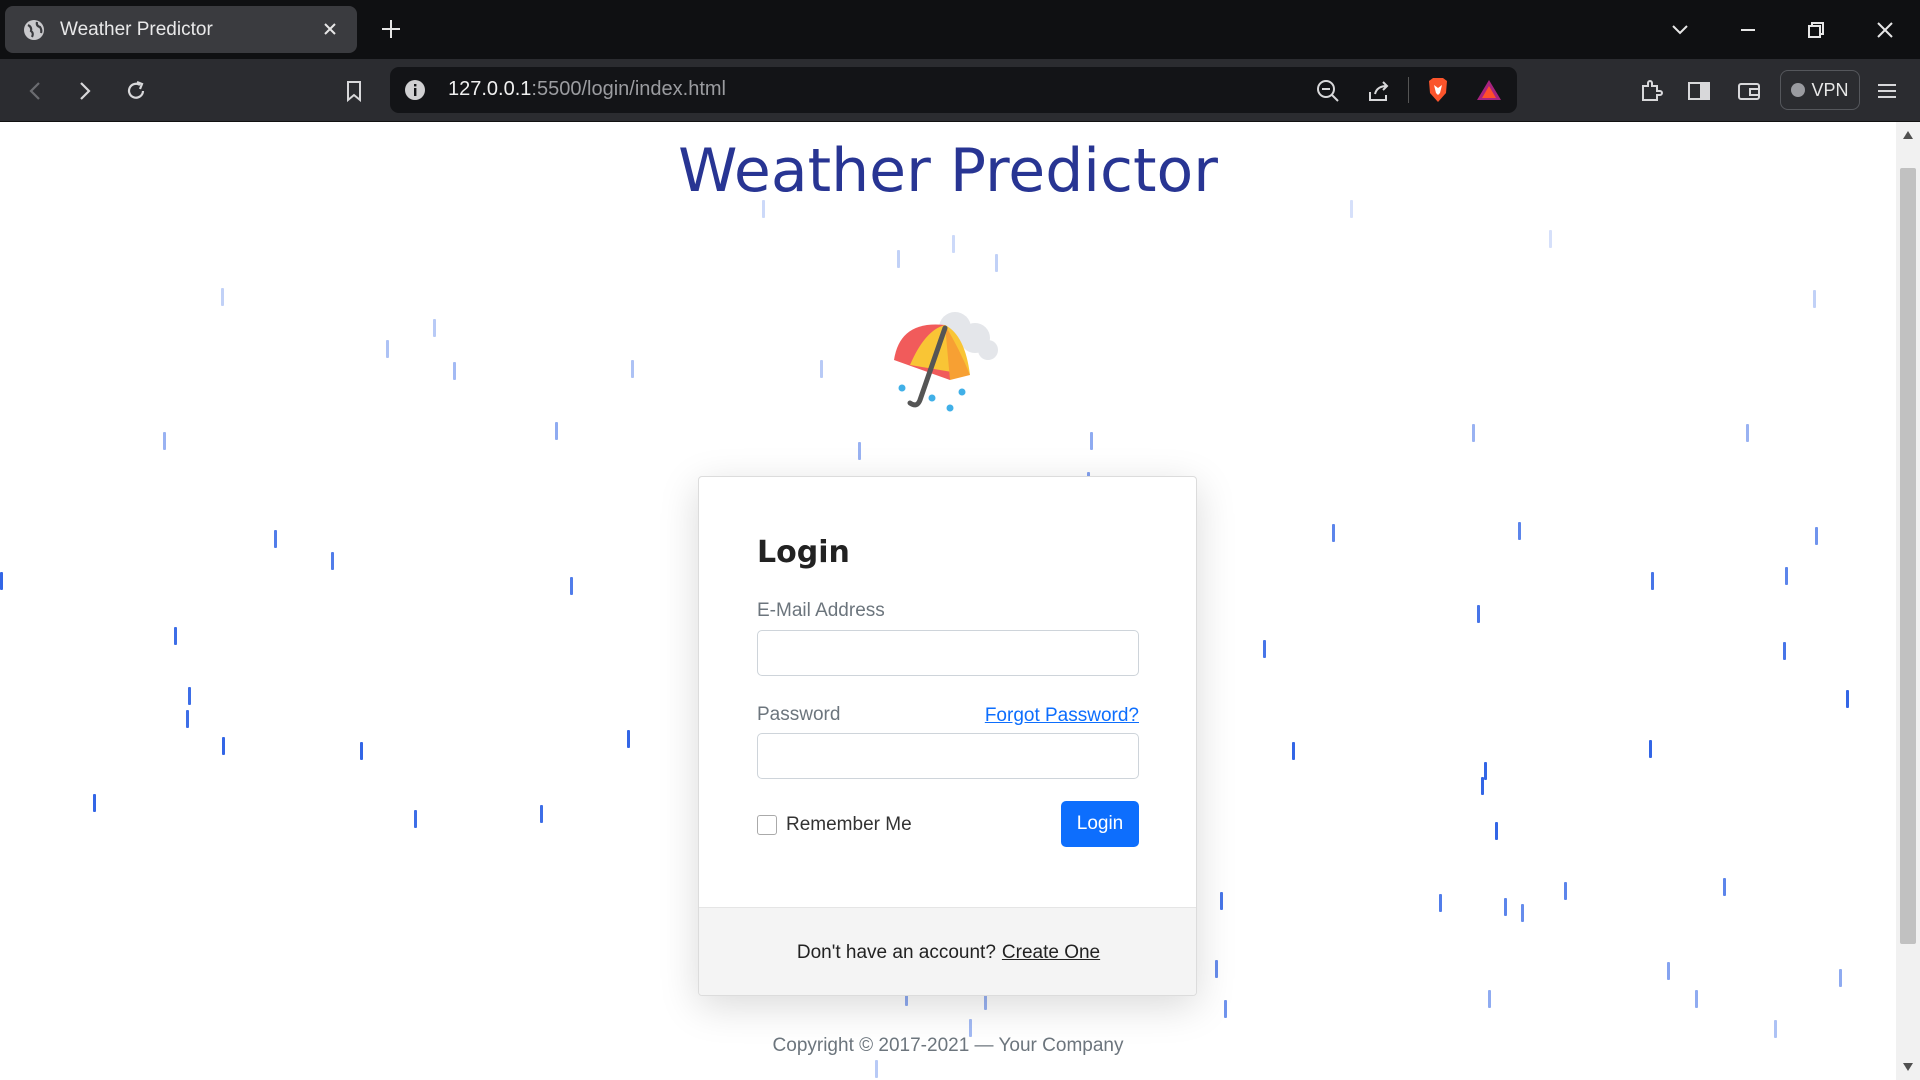  What do you see at coordinates (946, 362) in the screenshot?
I see `umbrella-rain-icon` at bounding box center [946, 362].